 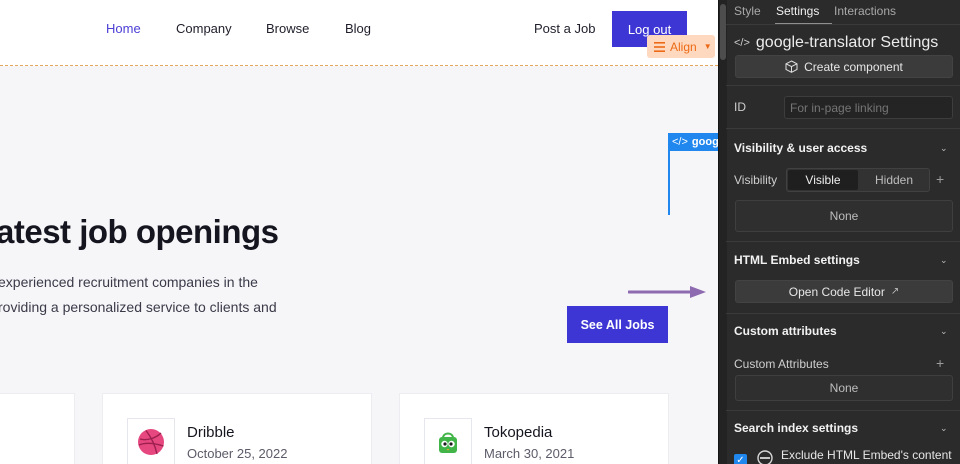 I want to click on selection-outline, so click(x=669, y=183).